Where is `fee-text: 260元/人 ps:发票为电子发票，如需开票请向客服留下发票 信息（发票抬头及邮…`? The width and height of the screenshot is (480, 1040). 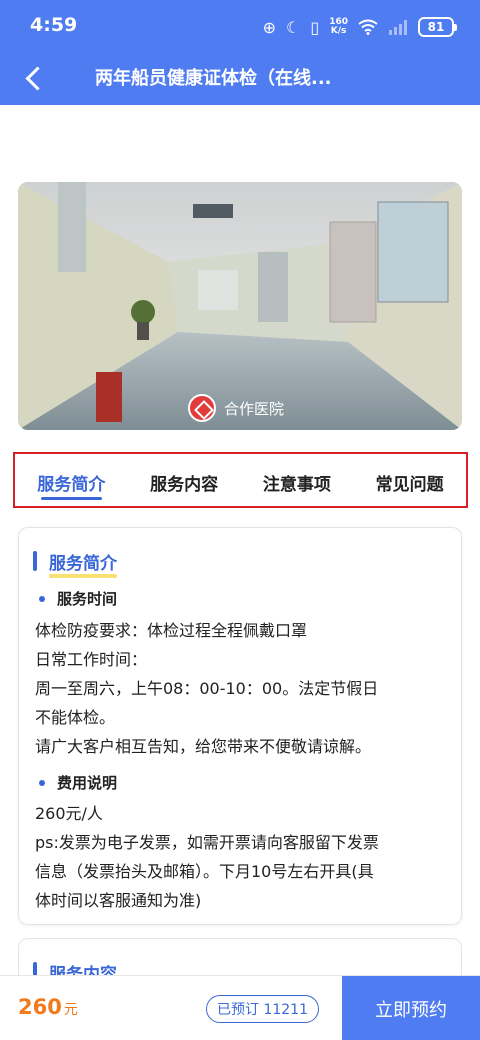
fee-text: 260元/人 ps:发票为电子发票，如需开票请向客服留下发票 信息（发票抬头及邮… is located at coordinates (241, 857).